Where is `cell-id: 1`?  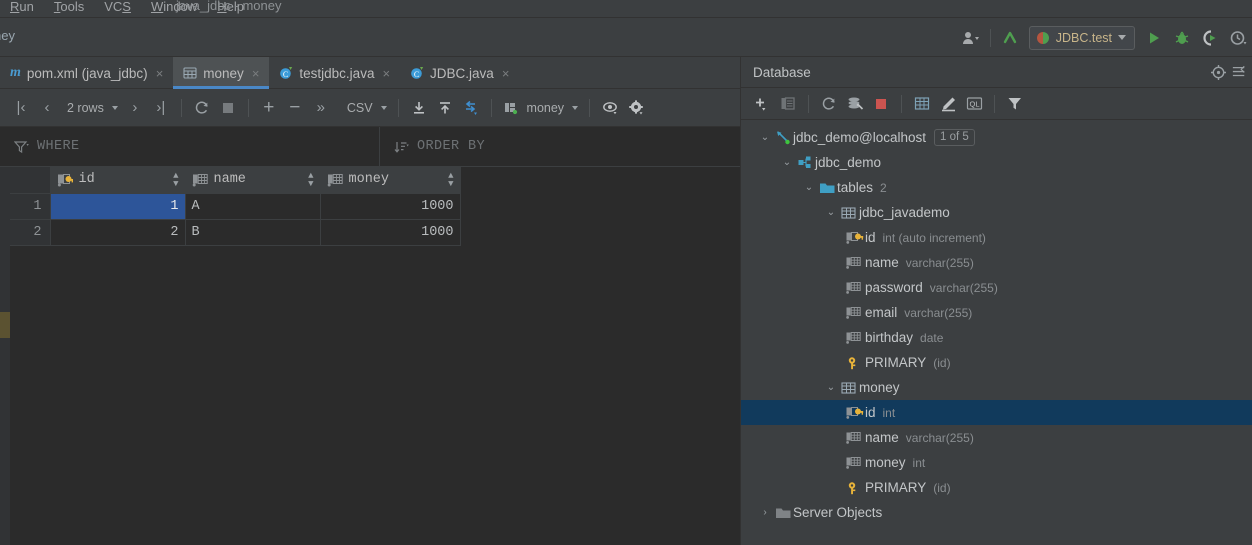
cell-id: 1 is located at coordinates (118, 206).